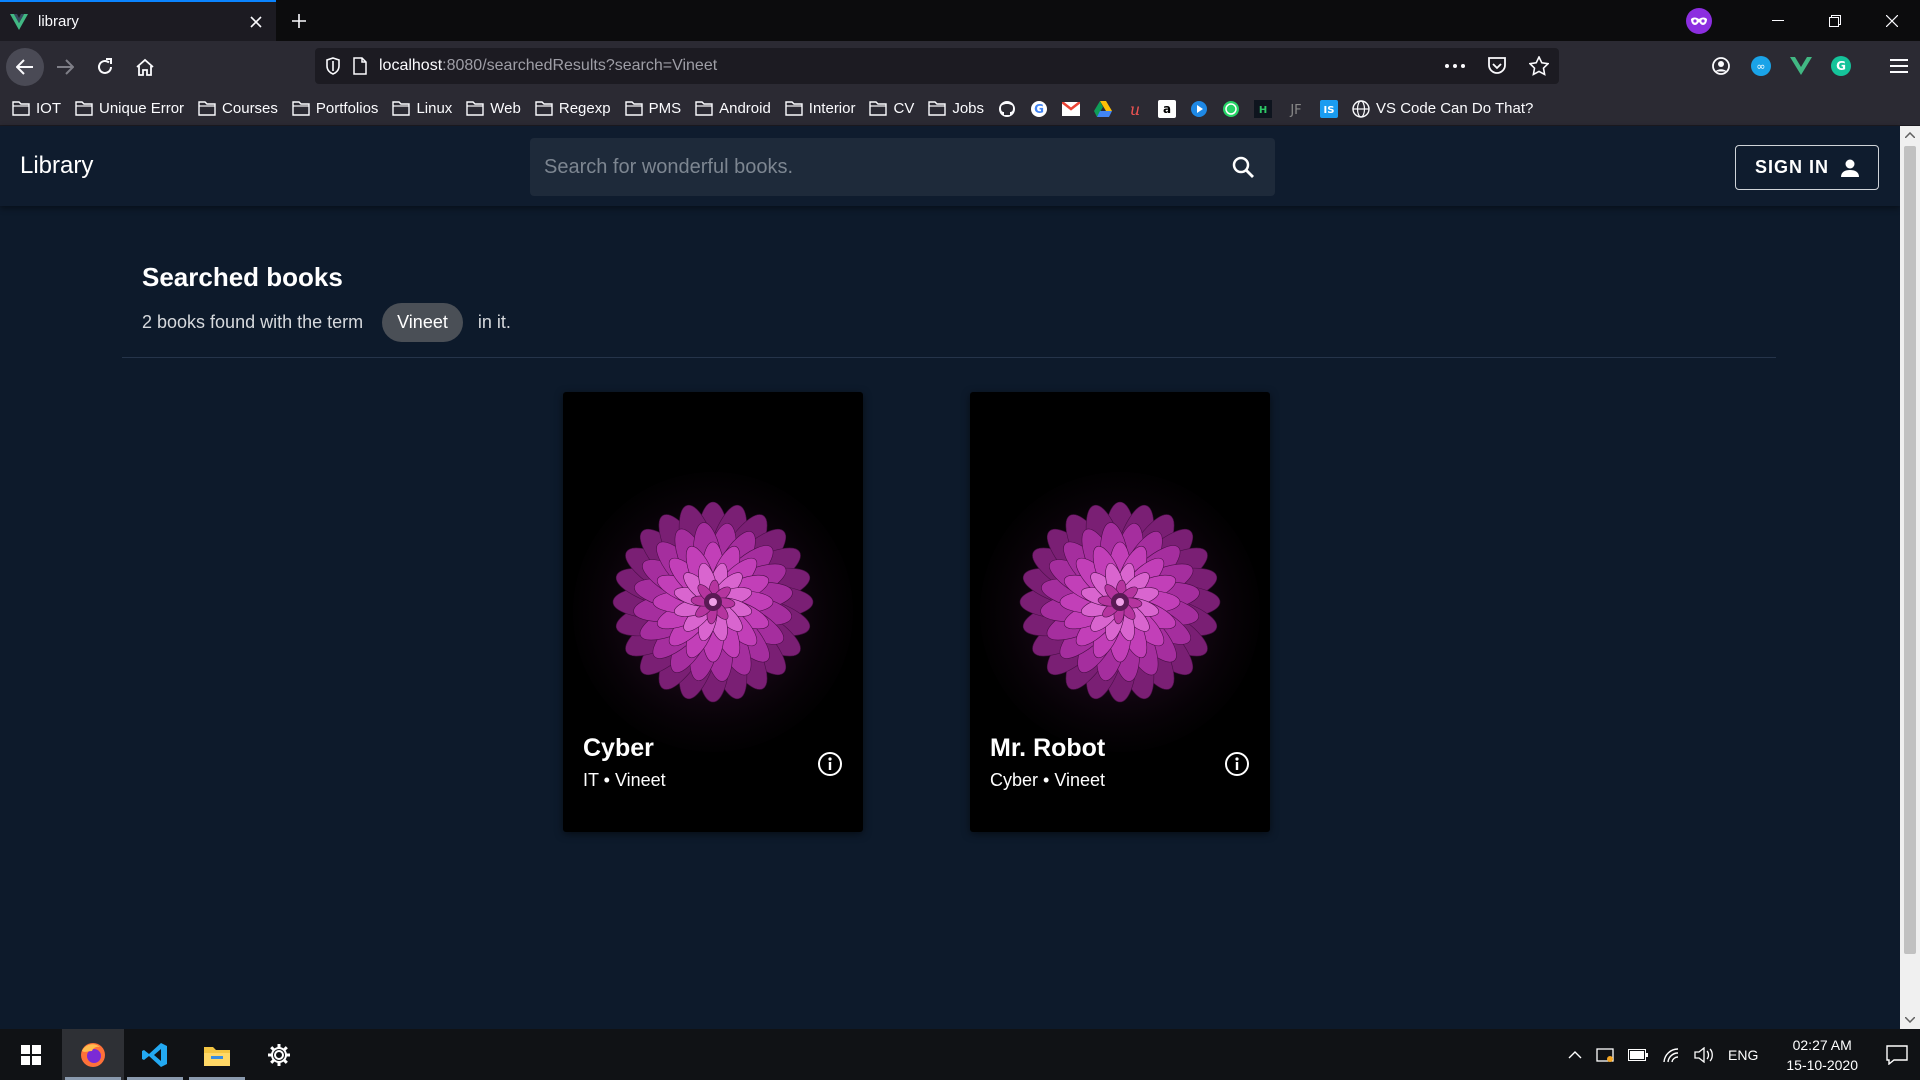 The width and height of the screenshot is (1920, 1080). What do you see at coordinates (1841, 66) in the screenshot?
I see `grammarly-icon: G` at bounding box center [1841, 66].